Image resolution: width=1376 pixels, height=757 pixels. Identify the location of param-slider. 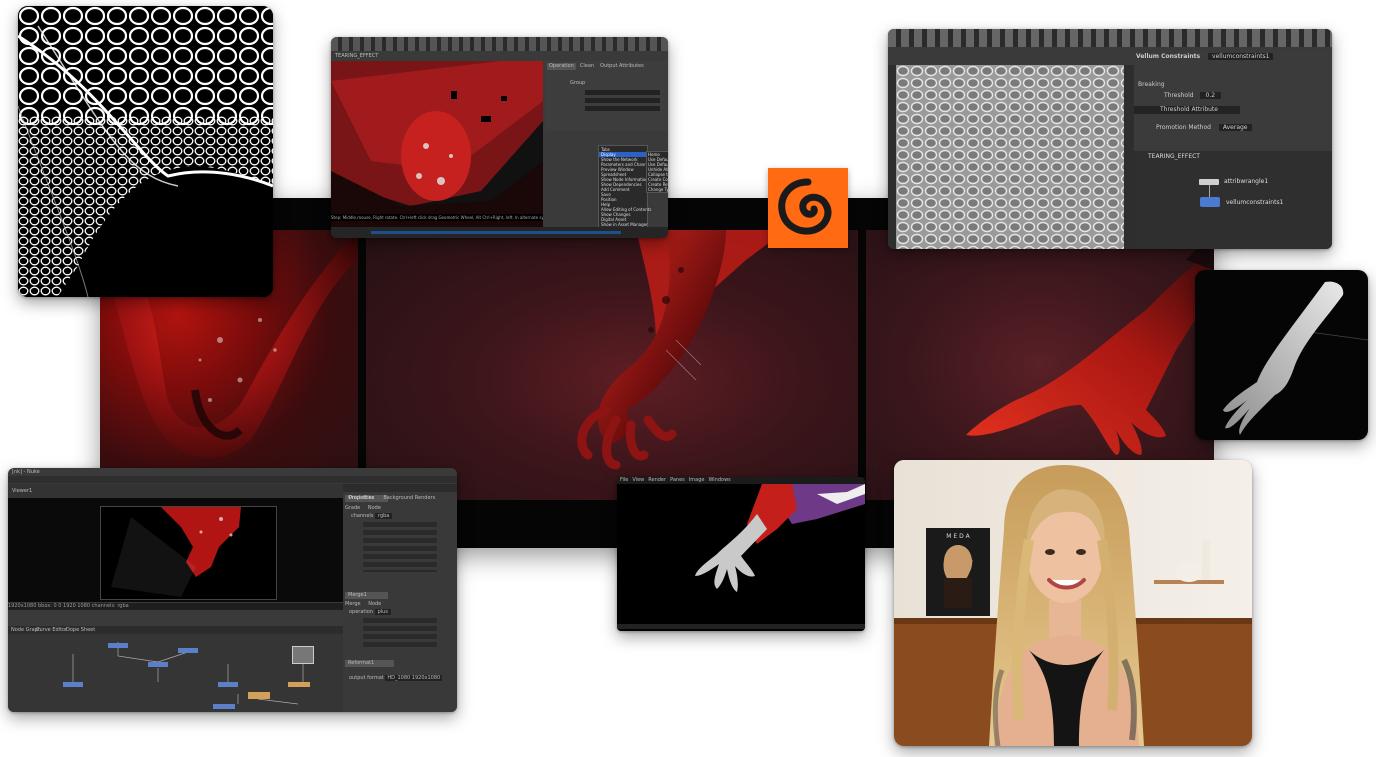
(622, 92).